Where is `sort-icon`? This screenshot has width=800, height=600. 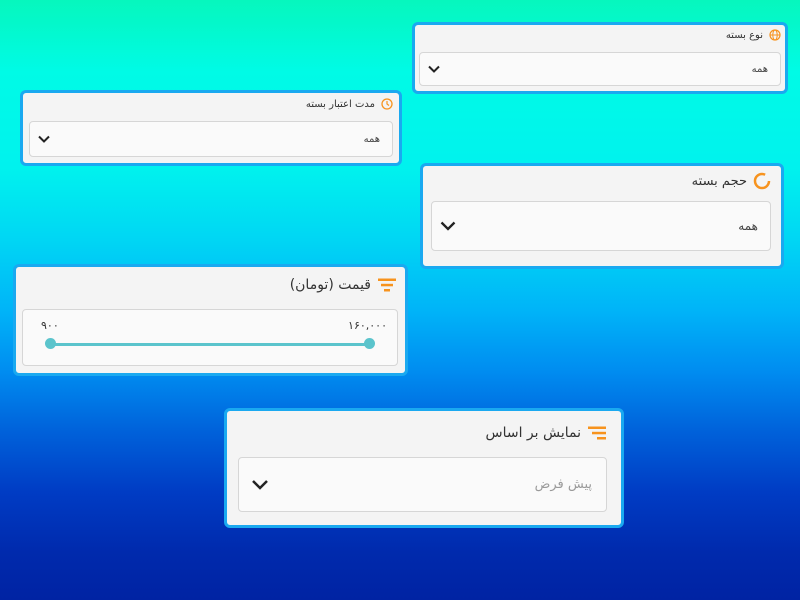
sort-icon is located at coordinates (597, 433).